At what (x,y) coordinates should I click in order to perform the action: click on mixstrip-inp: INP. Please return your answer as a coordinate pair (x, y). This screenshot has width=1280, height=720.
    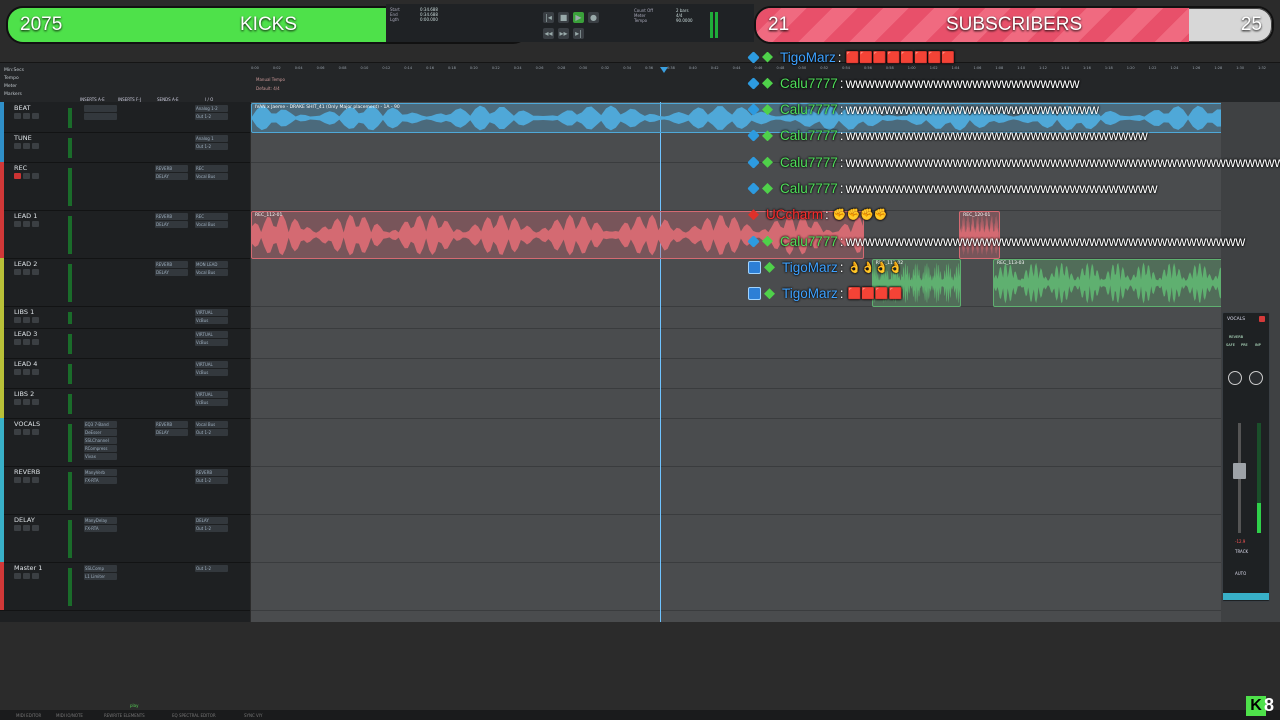
    Looking at the image, I should click on (1258, 345).